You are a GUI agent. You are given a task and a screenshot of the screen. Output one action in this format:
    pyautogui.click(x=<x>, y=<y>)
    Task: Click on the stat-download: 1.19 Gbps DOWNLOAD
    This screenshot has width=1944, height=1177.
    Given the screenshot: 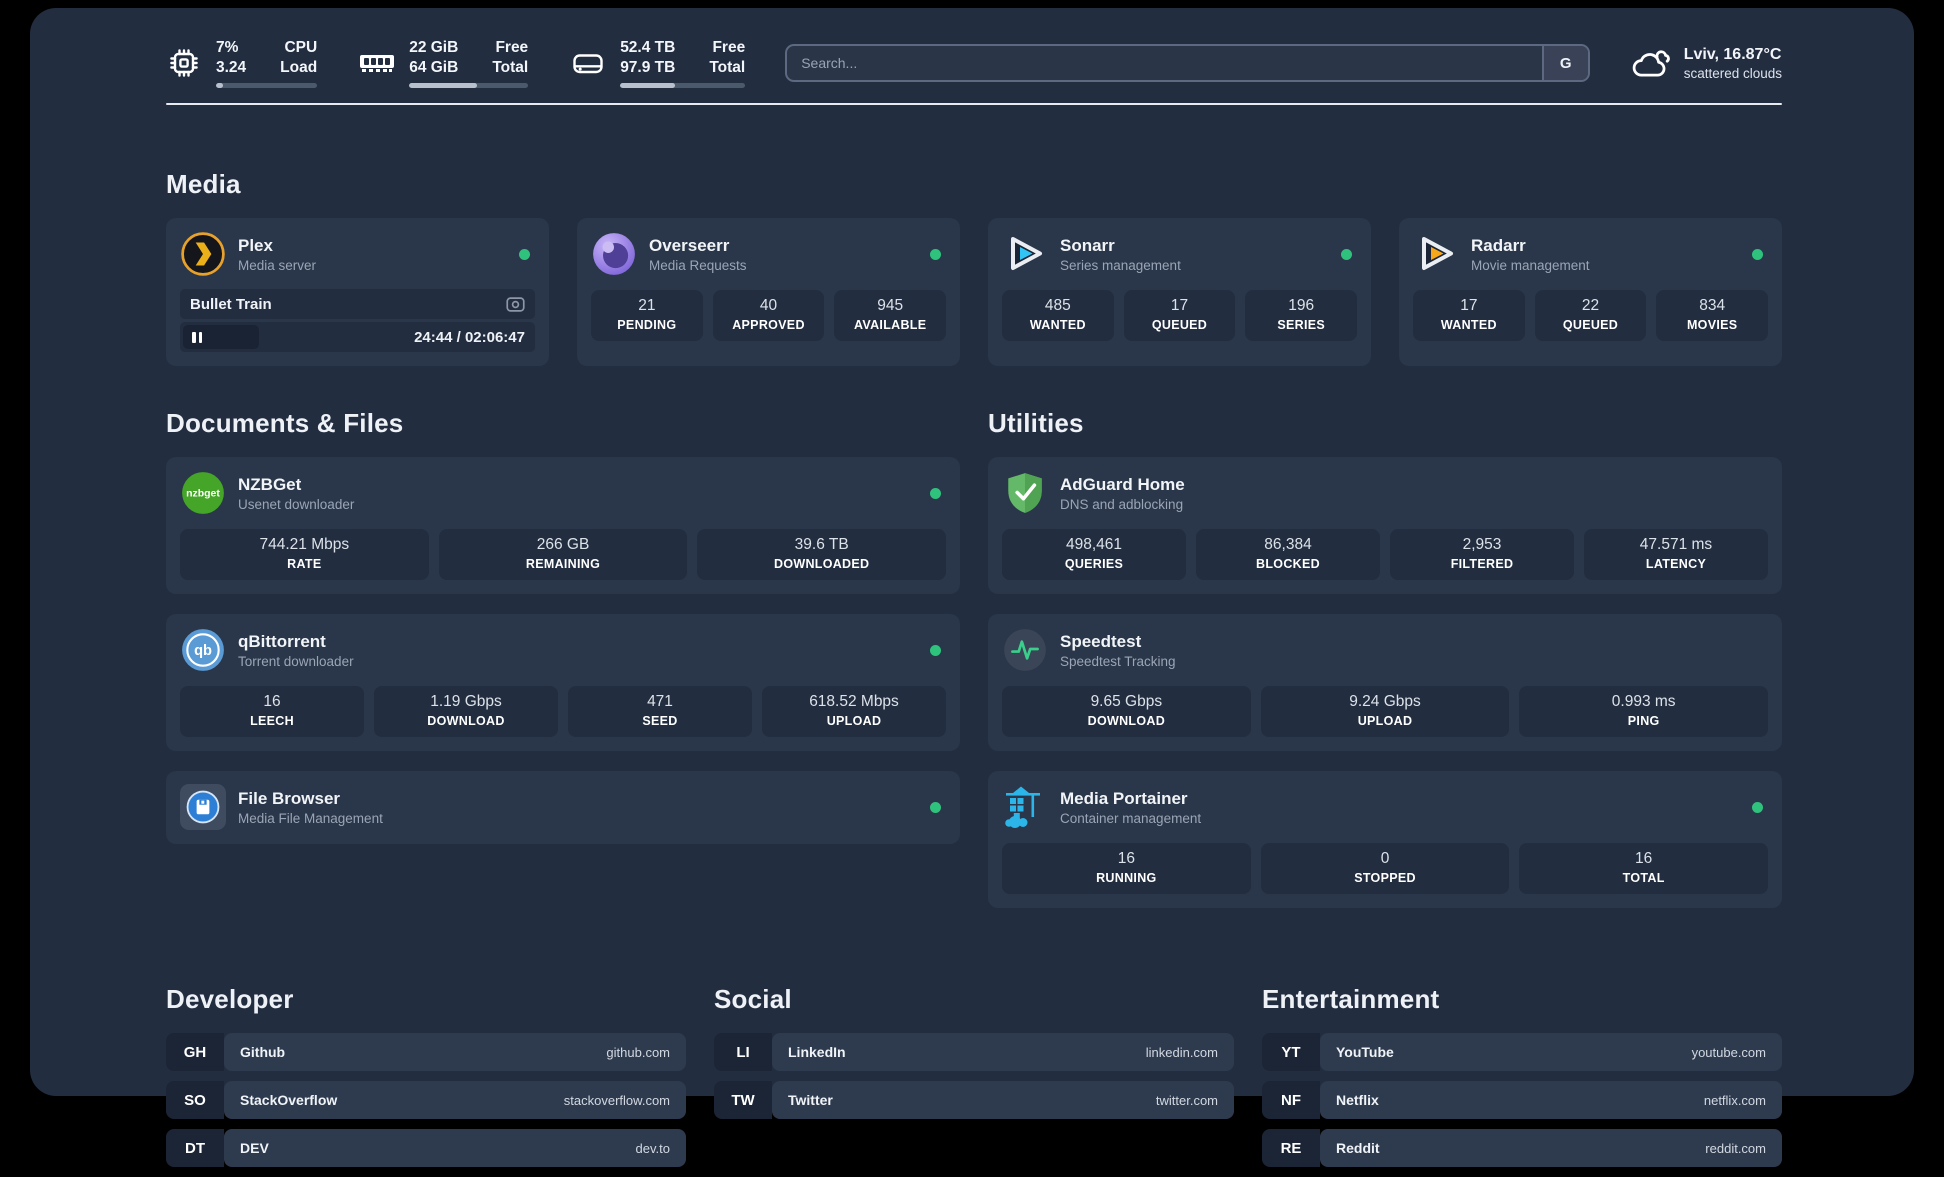 What is the action you would take?
    pyautogui.click(x=466, y=711)
    